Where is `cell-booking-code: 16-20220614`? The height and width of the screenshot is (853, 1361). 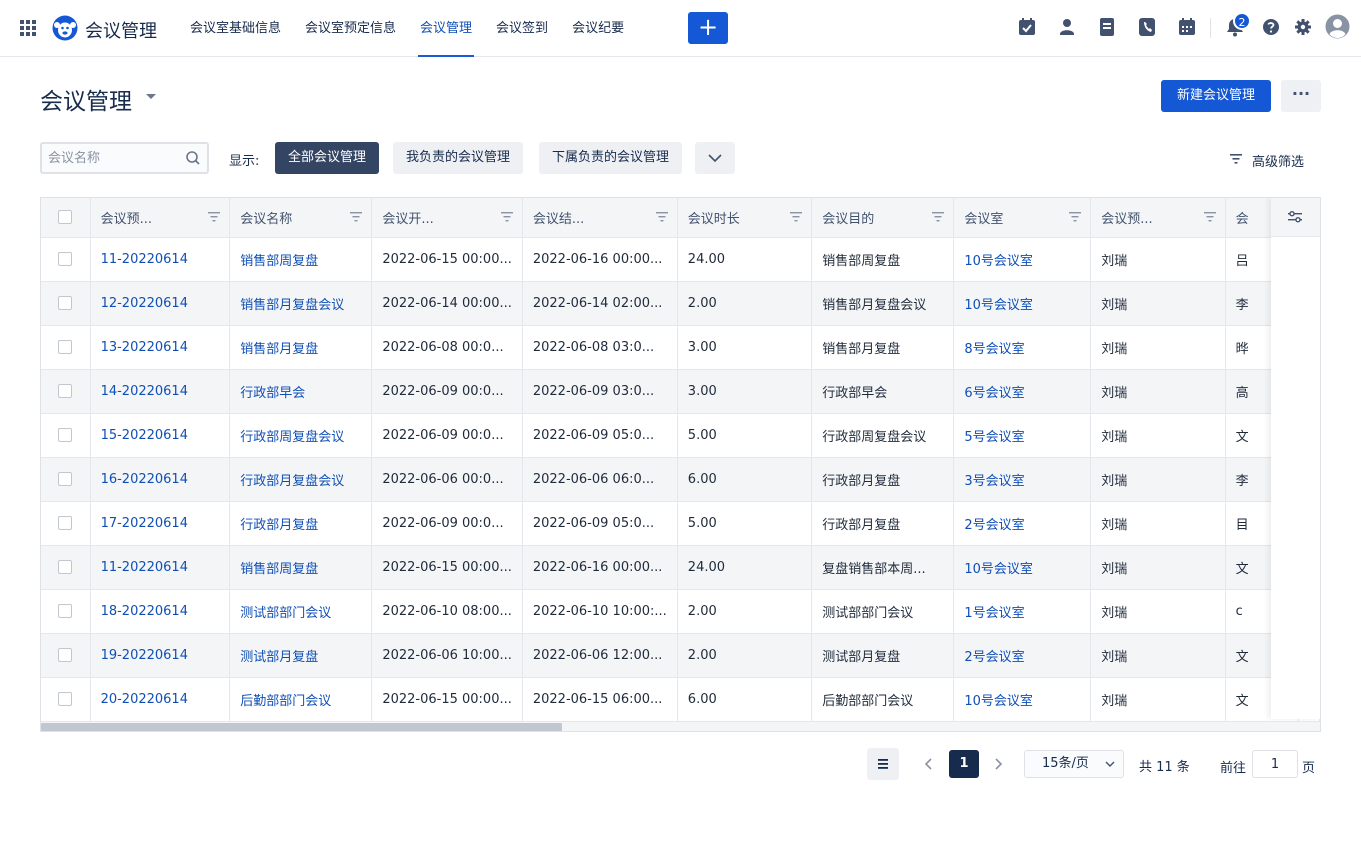 cell-booking-code: 16-20220614 is located at coordinates (160, 479).